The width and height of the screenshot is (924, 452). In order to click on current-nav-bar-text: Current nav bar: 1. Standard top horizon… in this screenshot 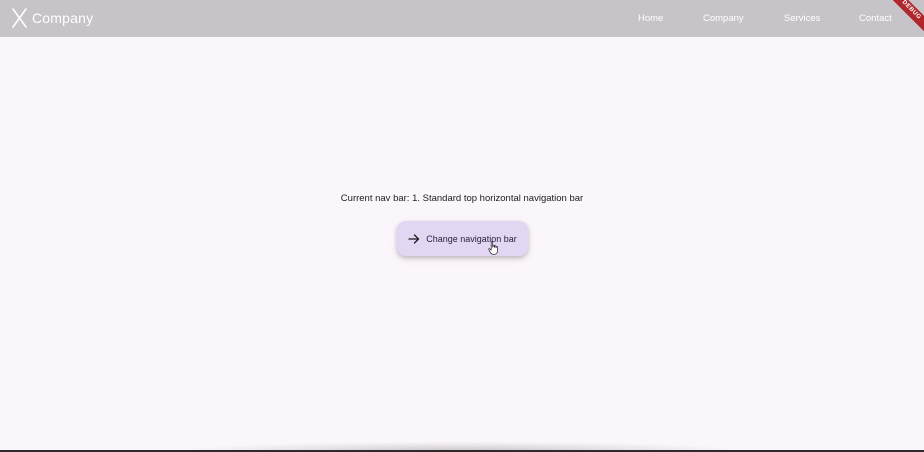, I will do `click(462, 198)`.